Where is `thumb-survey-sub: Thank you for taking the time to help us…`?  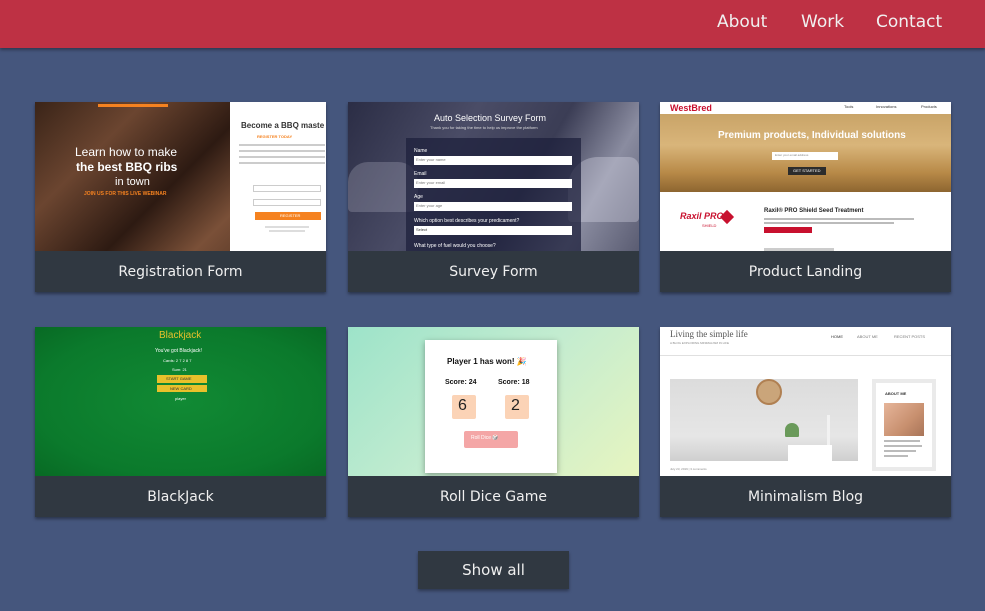
thumb-survey-sub: Thank you for taking the time to help us… is located at coordinates (484, 127).